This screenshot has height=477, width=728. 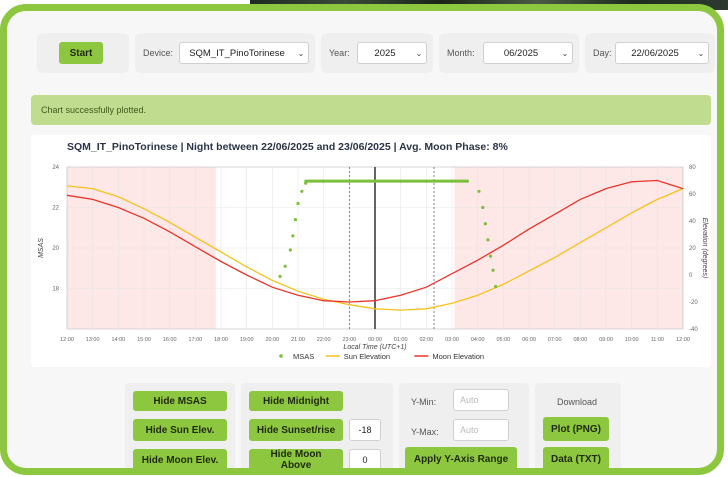 What do you see at coordinates (349, 340) in the screenshot?
I see `x-tick-label: 23:00` at bounding box center [349, 340].